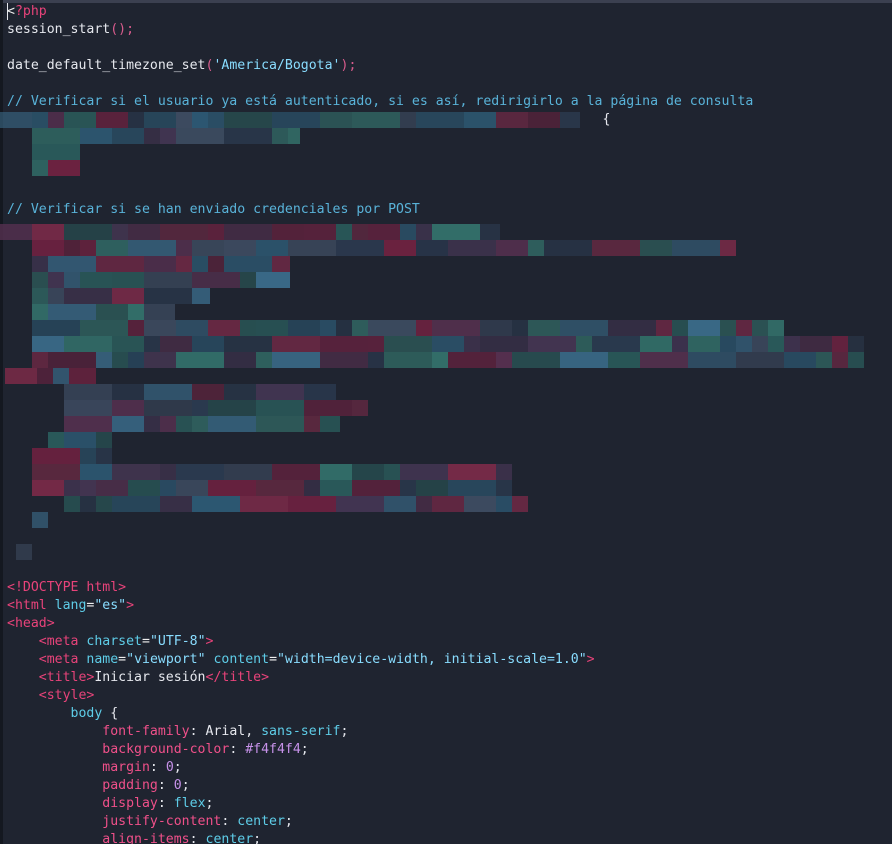 This screenshot has width=892, height=844. I want to click on code-line: <title>Iniciar sesión</title>, so click(138, 678).